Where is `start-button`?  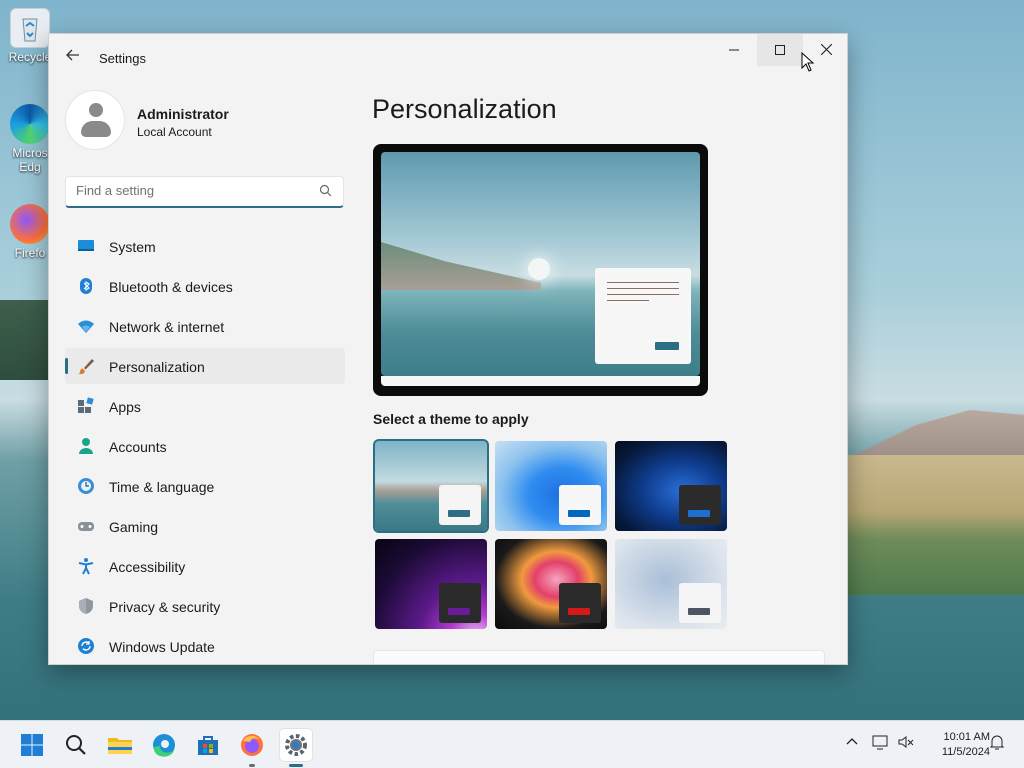 start-button is located at coordinates (32, 745).